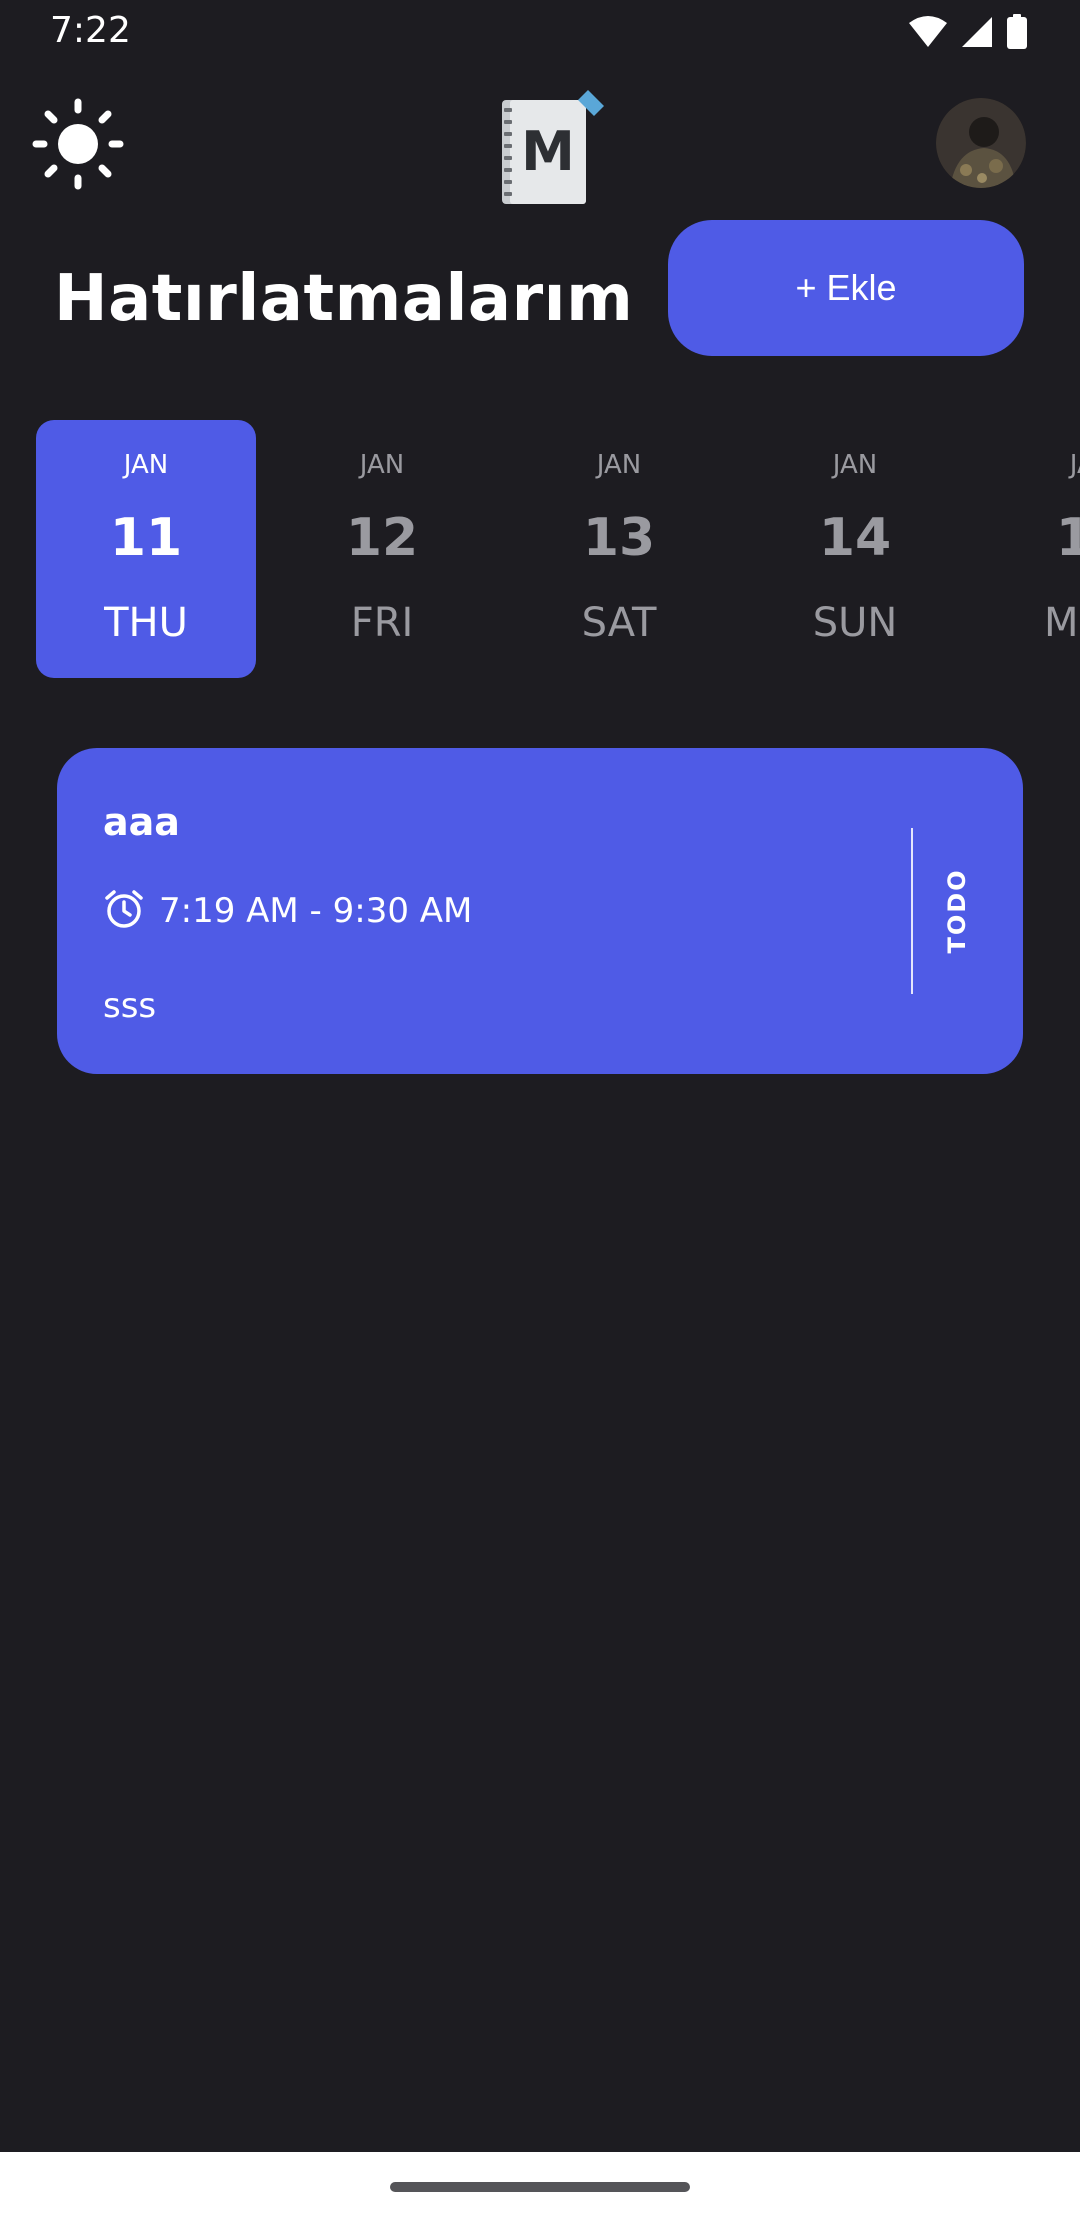 This screenshot has width=1080, height=2220. What do you see at coordinates (846, 288) in the screenshot?
I see `add-reminder-button: + Ekle` at bounding box center [846, 288].